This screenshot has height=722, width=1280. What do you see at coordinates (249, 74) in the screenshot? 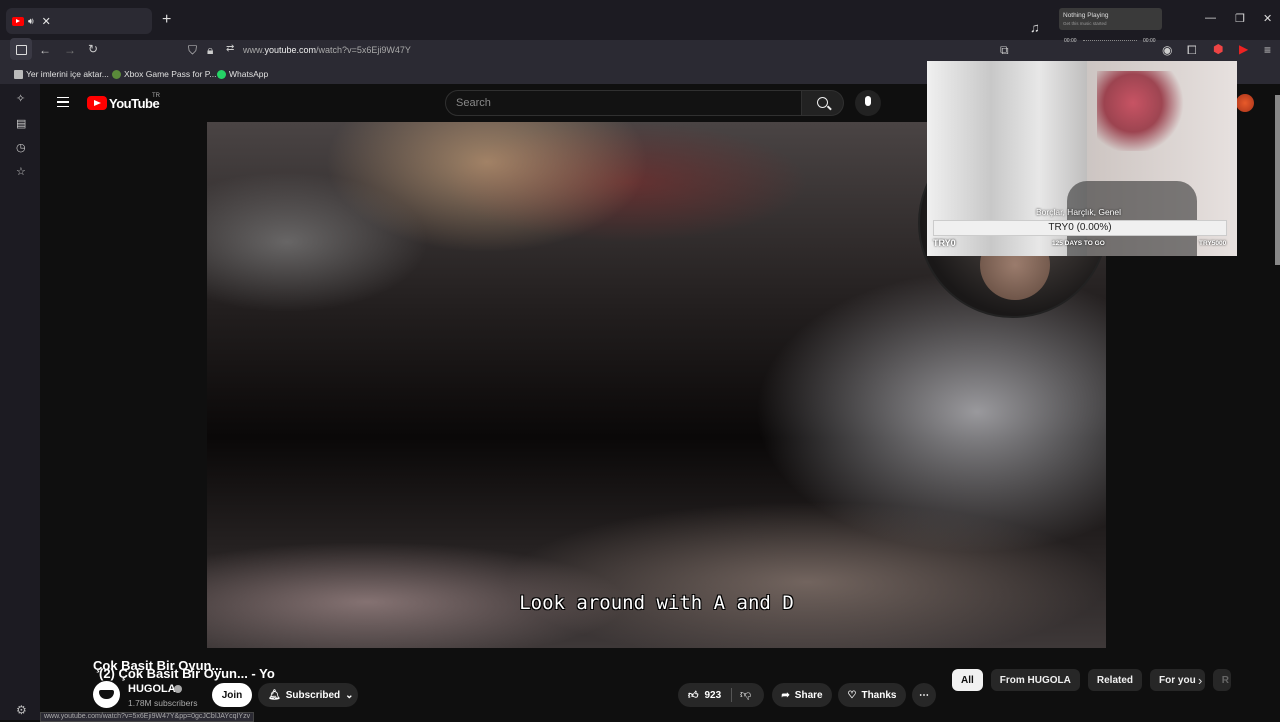
I see `bookmark-label: WhatsApp` at bounding box center [249, 74].